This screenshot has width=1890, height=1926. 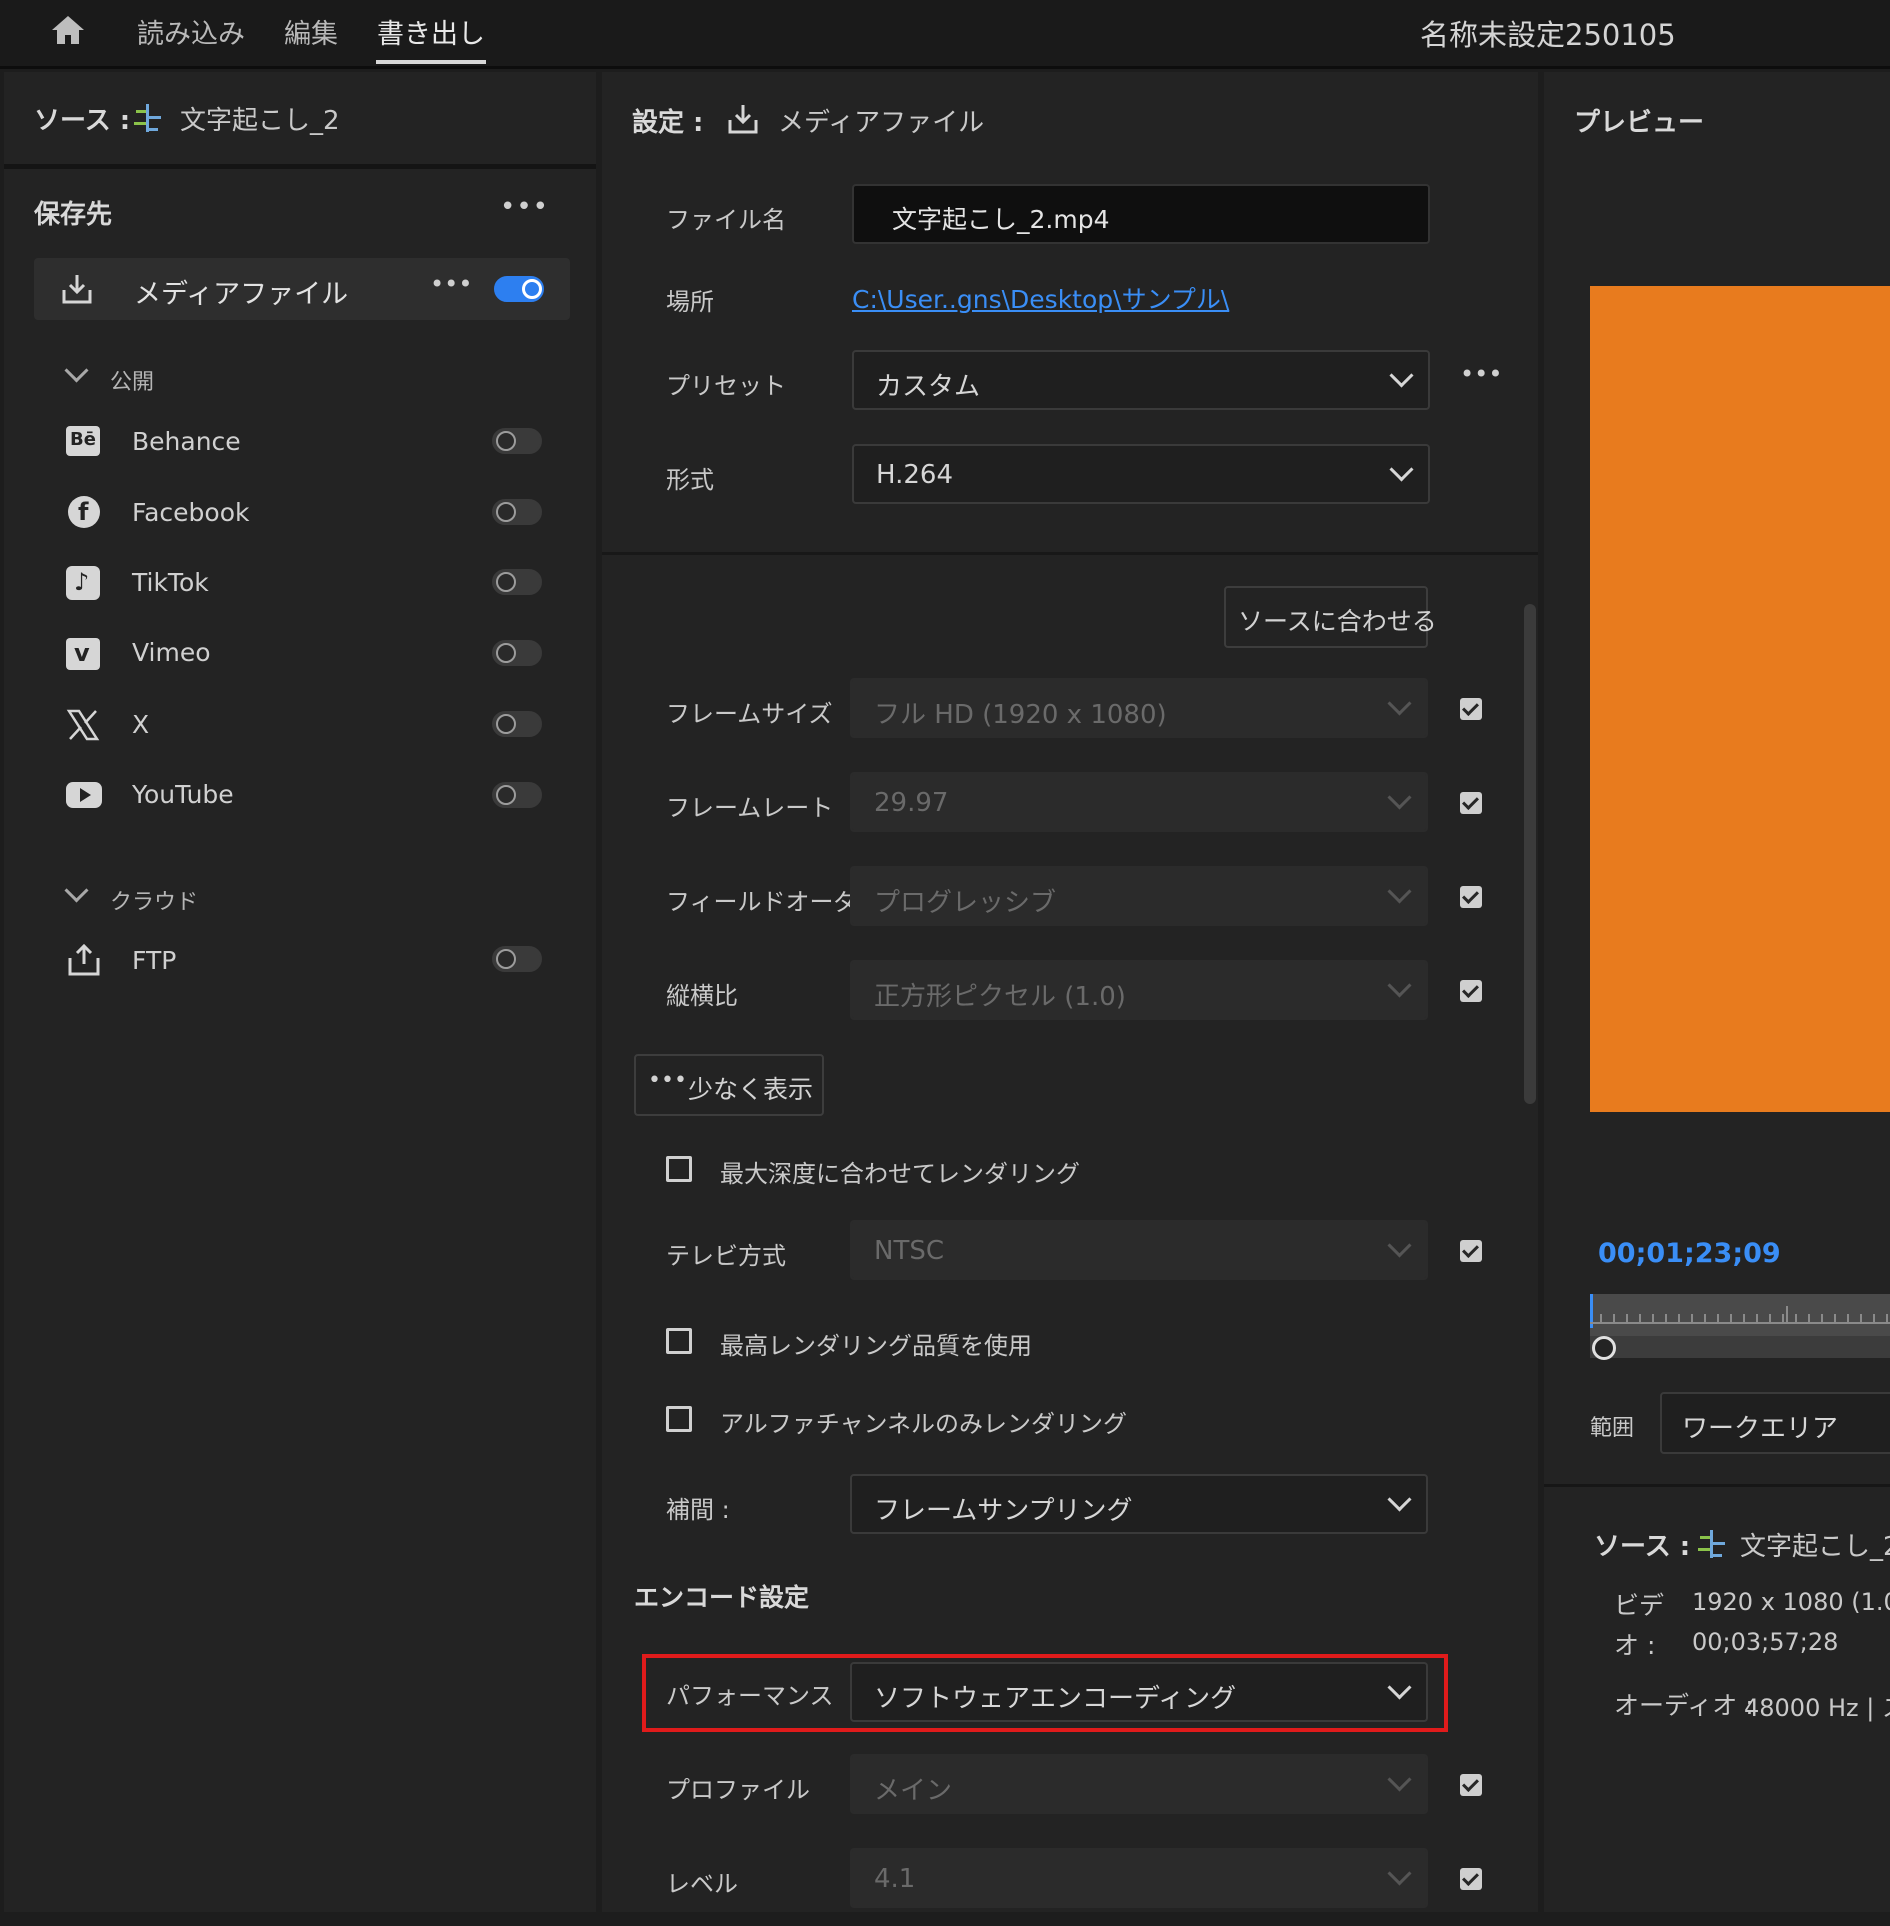 I want to click on encode-settings-title: エンコード設定, so click(x=722, y=1597).